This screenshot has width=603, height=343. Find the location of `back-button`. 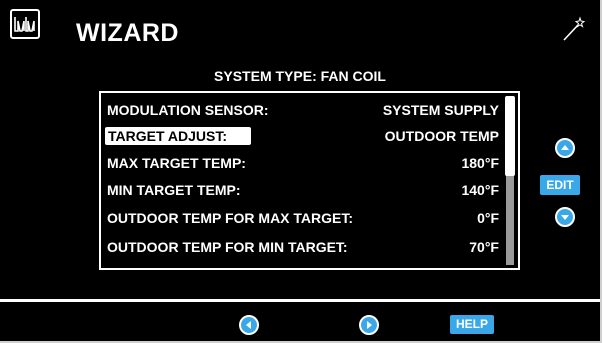

back-button is located at coordinates (249, 325).